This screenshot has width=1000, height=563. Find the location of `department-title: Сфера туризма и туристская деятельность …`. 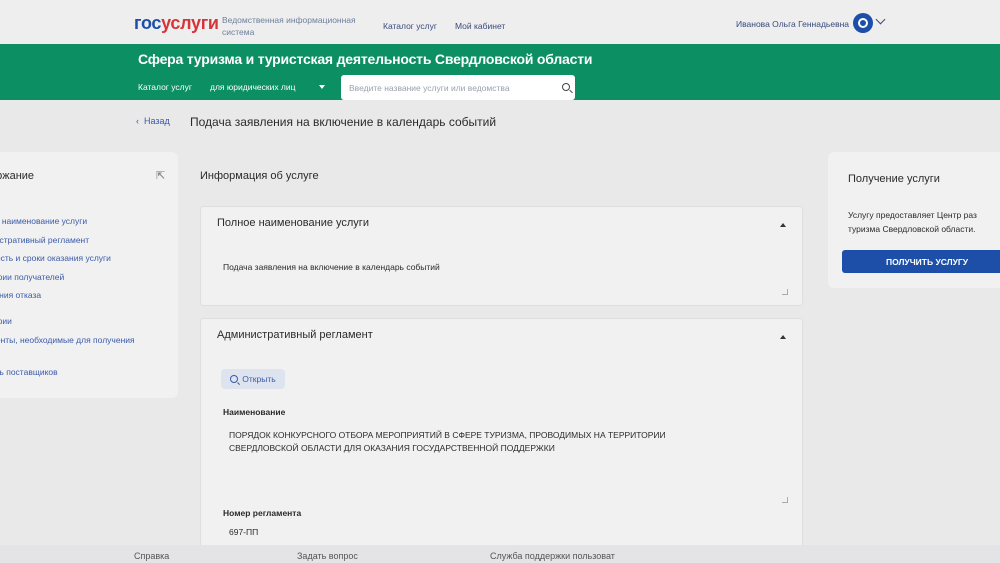

department-title: Сфера туризма и туристская деятельность … is located at coordinates (365, 59).